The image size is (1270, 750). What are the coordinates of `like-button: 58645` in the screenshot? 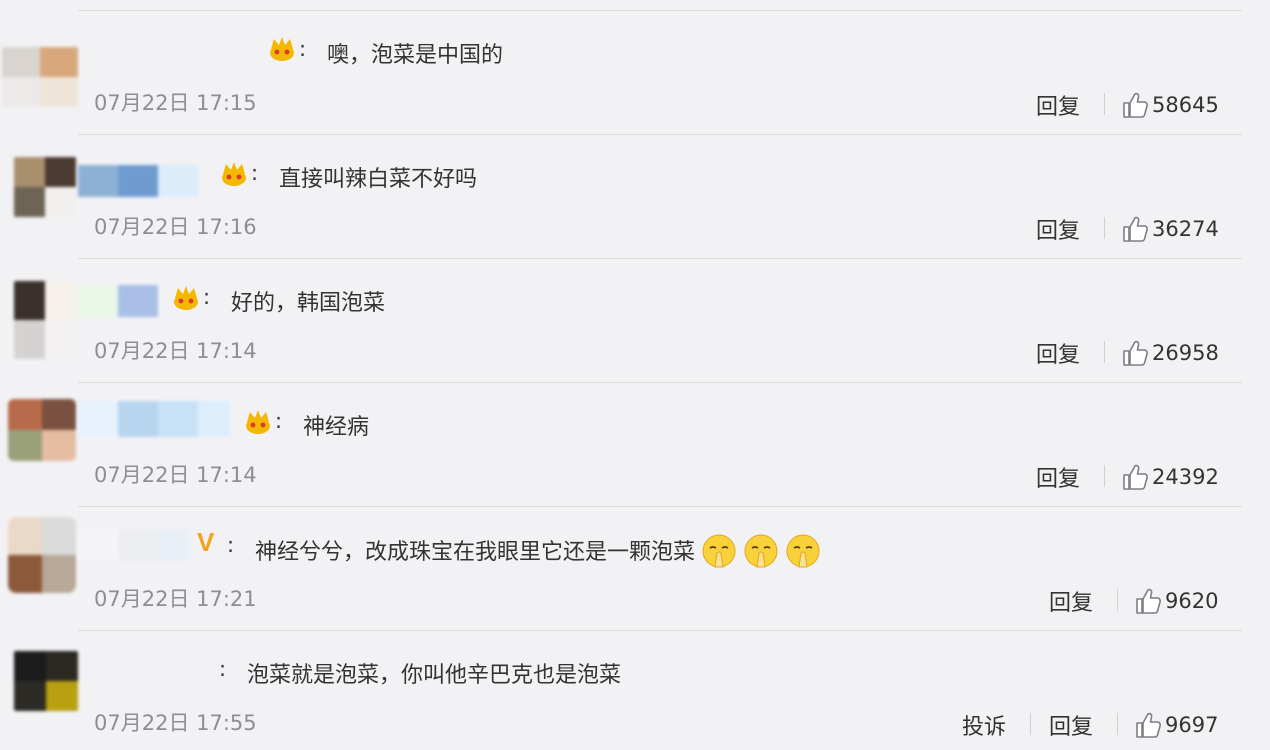 It's located at (1170, 105).